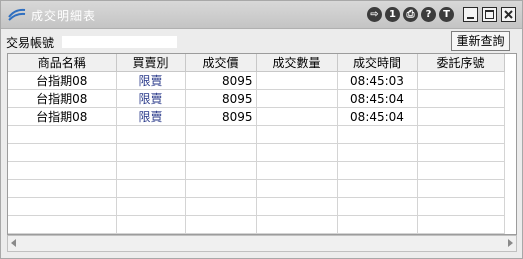 The width and height of the screenshot is (523, 259). I want to click on table-row: 台指期08 限賣 8095 08:45:03, so click(256, 80).